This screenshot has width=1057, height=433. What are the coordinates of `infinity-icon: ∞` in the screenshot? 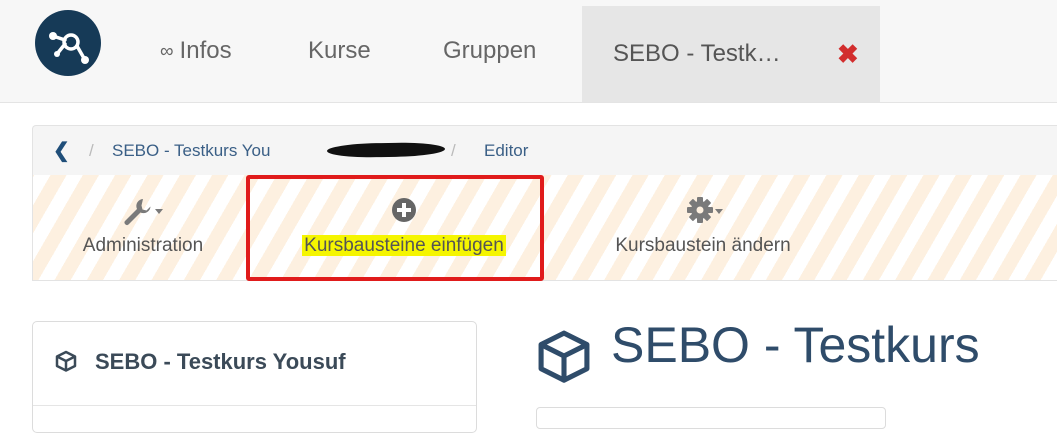 It's located at (167, 51).